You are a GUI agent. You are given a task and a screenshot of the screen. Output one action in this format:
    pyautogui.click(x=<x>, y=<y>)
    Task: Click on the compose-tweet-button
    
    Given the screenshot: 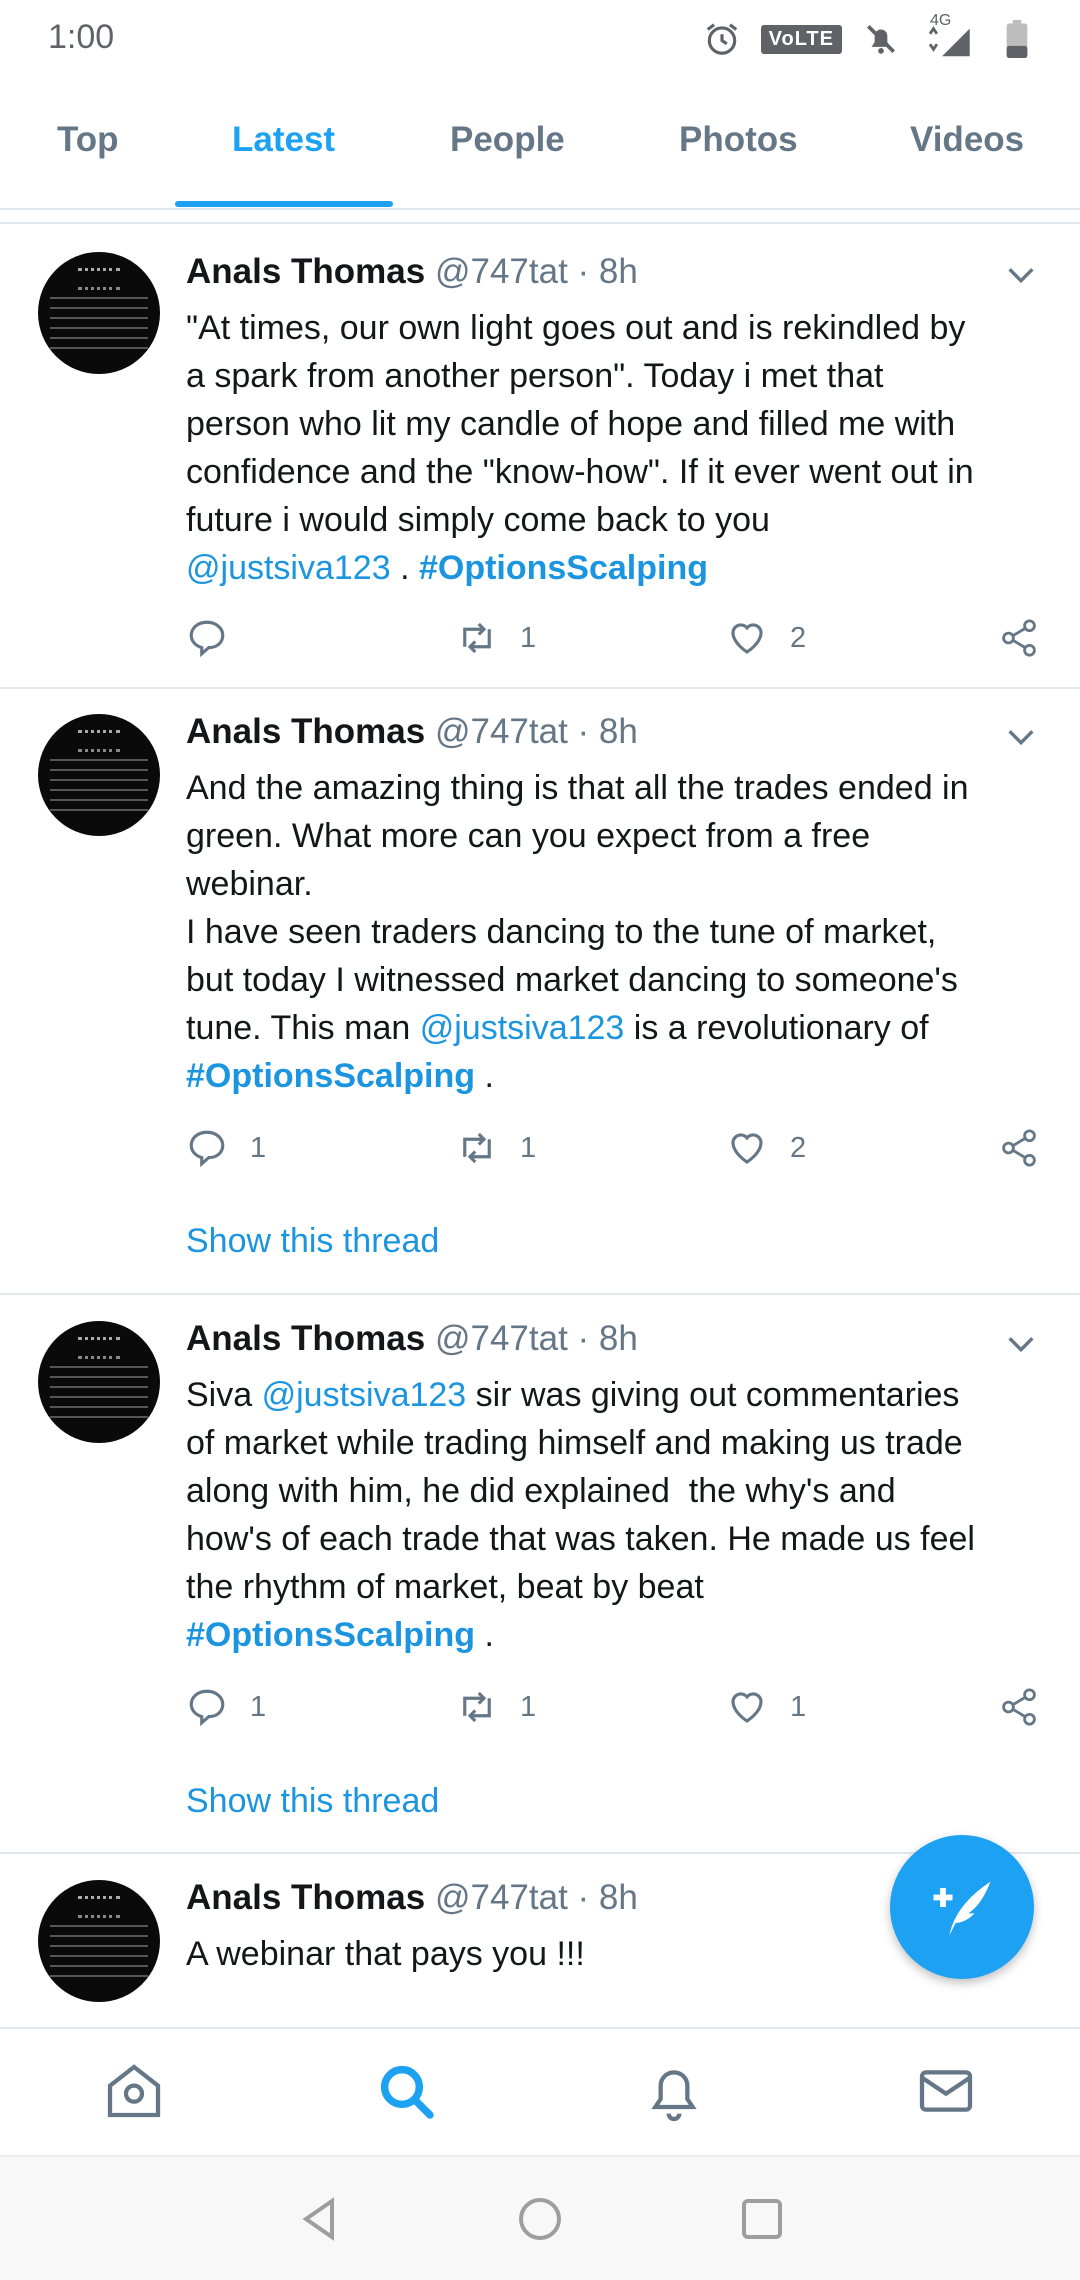 What is the action you would take?
    pyautogui.click(x=962, y=1907)
    